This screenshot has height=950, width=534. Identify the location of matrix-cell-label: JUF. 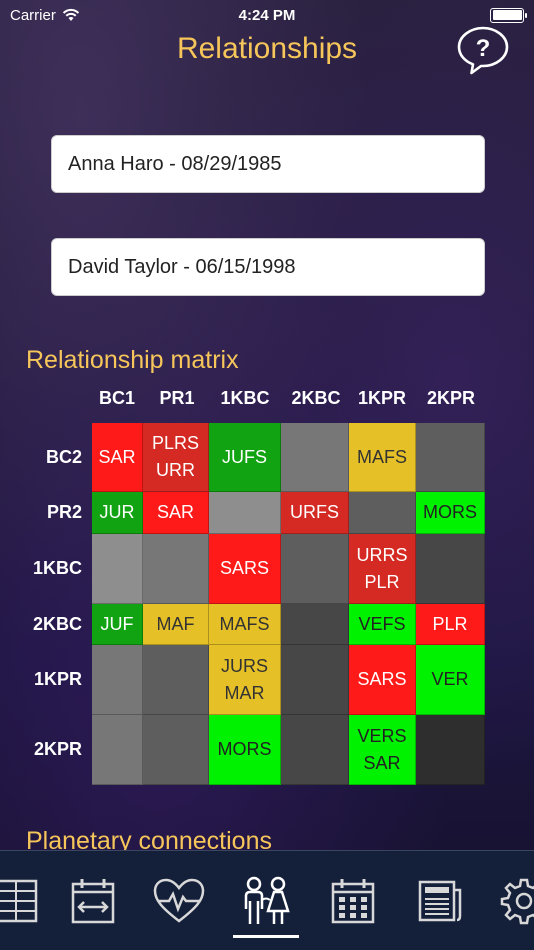
(117, 623).